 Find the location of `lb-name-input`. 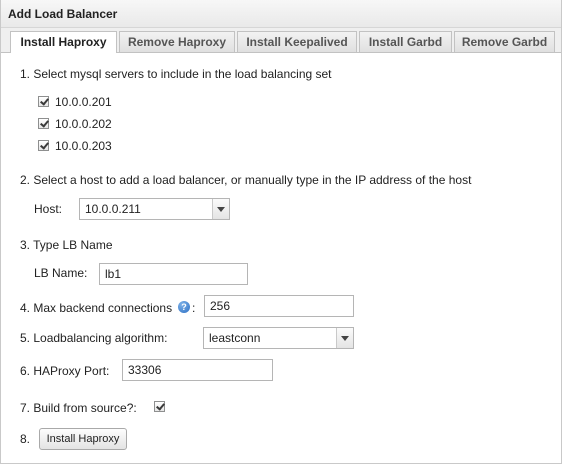

lb-name-input is located at coordinates (173, 274).